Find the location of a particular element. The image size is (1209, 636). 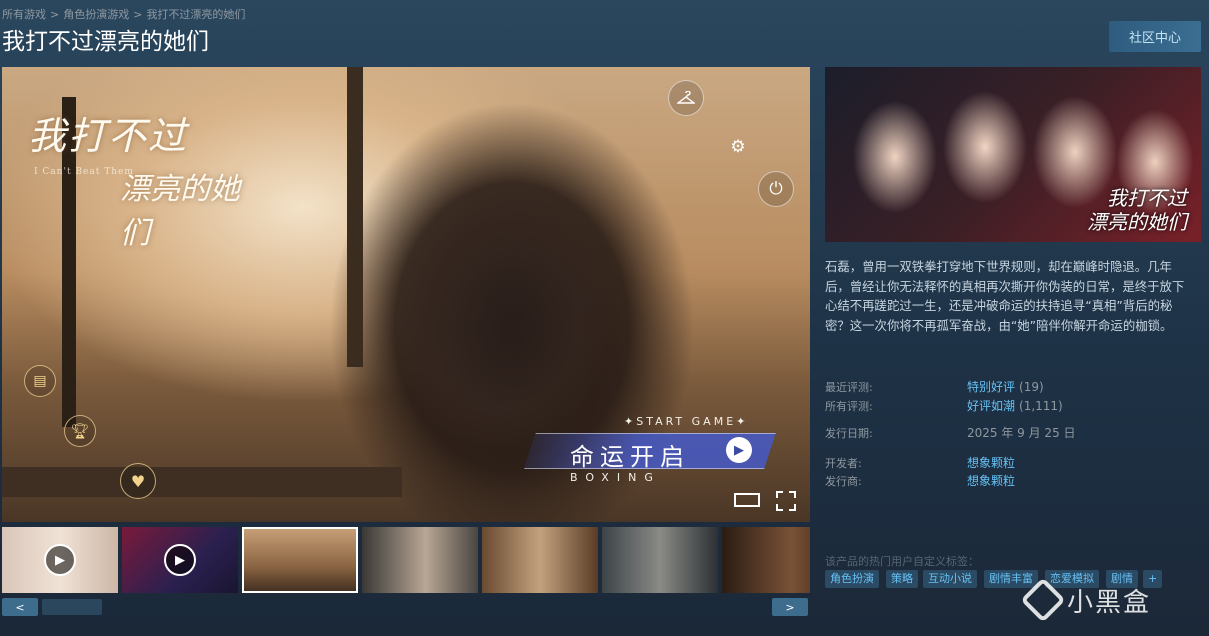

developer-row: 开发者: 想象颗粒 is located at coordinates (920, 462).